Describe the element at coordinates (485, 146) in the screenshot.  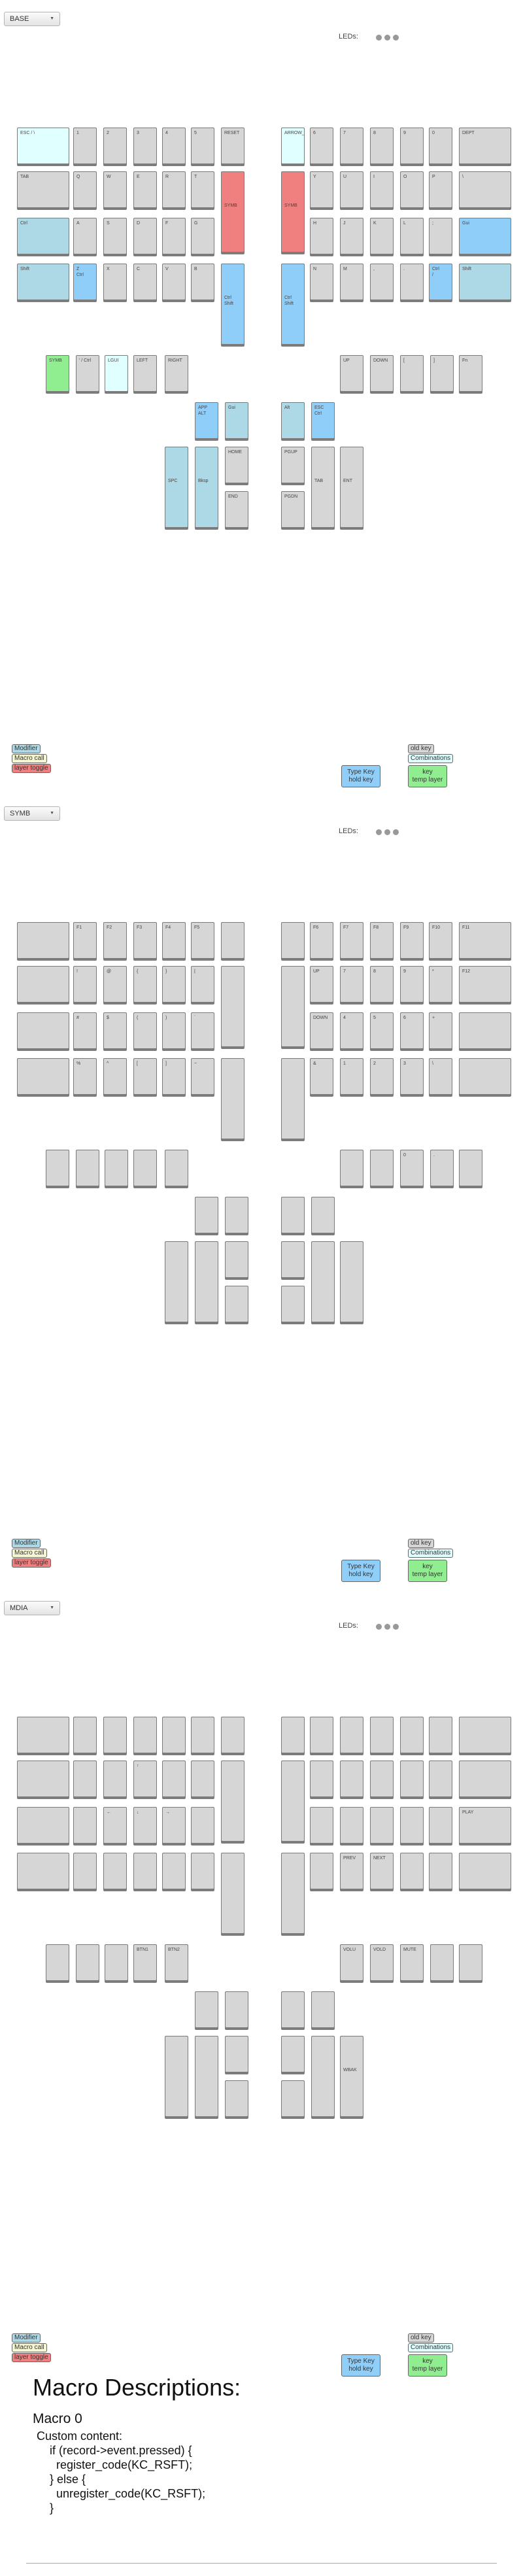
I see `key: DEPT` at that location.